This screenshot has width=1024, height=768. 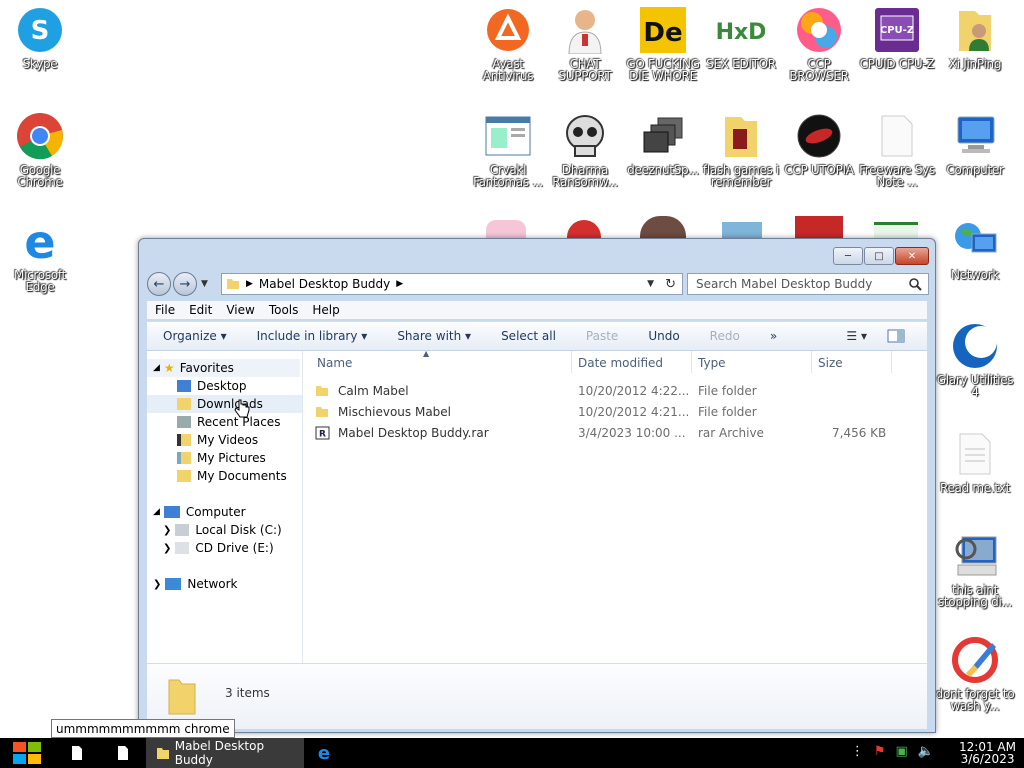 I want to click on start-button, so click(x=27, y=753).